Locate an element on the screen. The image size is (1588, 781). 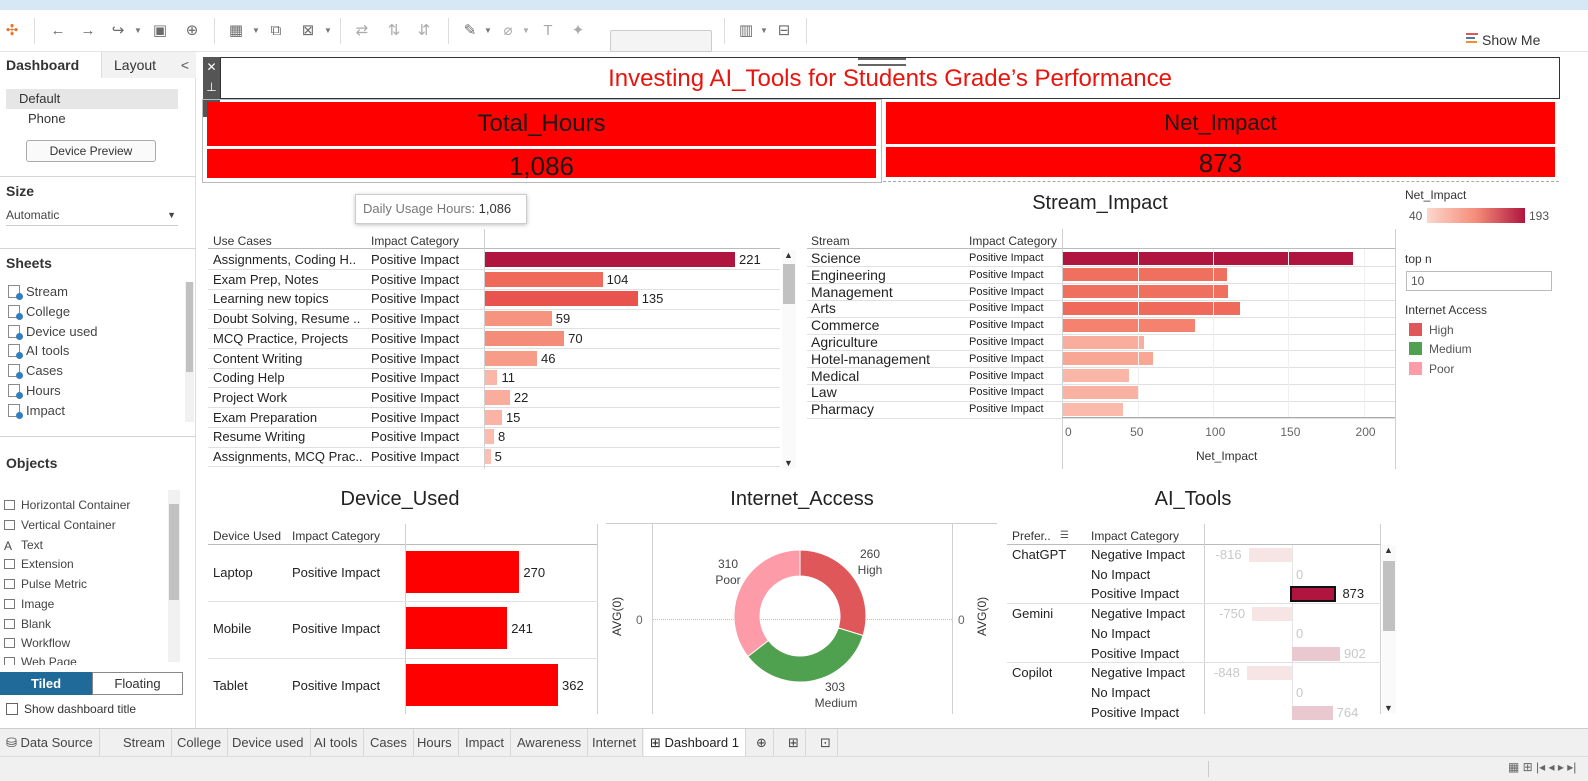
sheet-item-cases: Cases is located at coordinates (35, 372).